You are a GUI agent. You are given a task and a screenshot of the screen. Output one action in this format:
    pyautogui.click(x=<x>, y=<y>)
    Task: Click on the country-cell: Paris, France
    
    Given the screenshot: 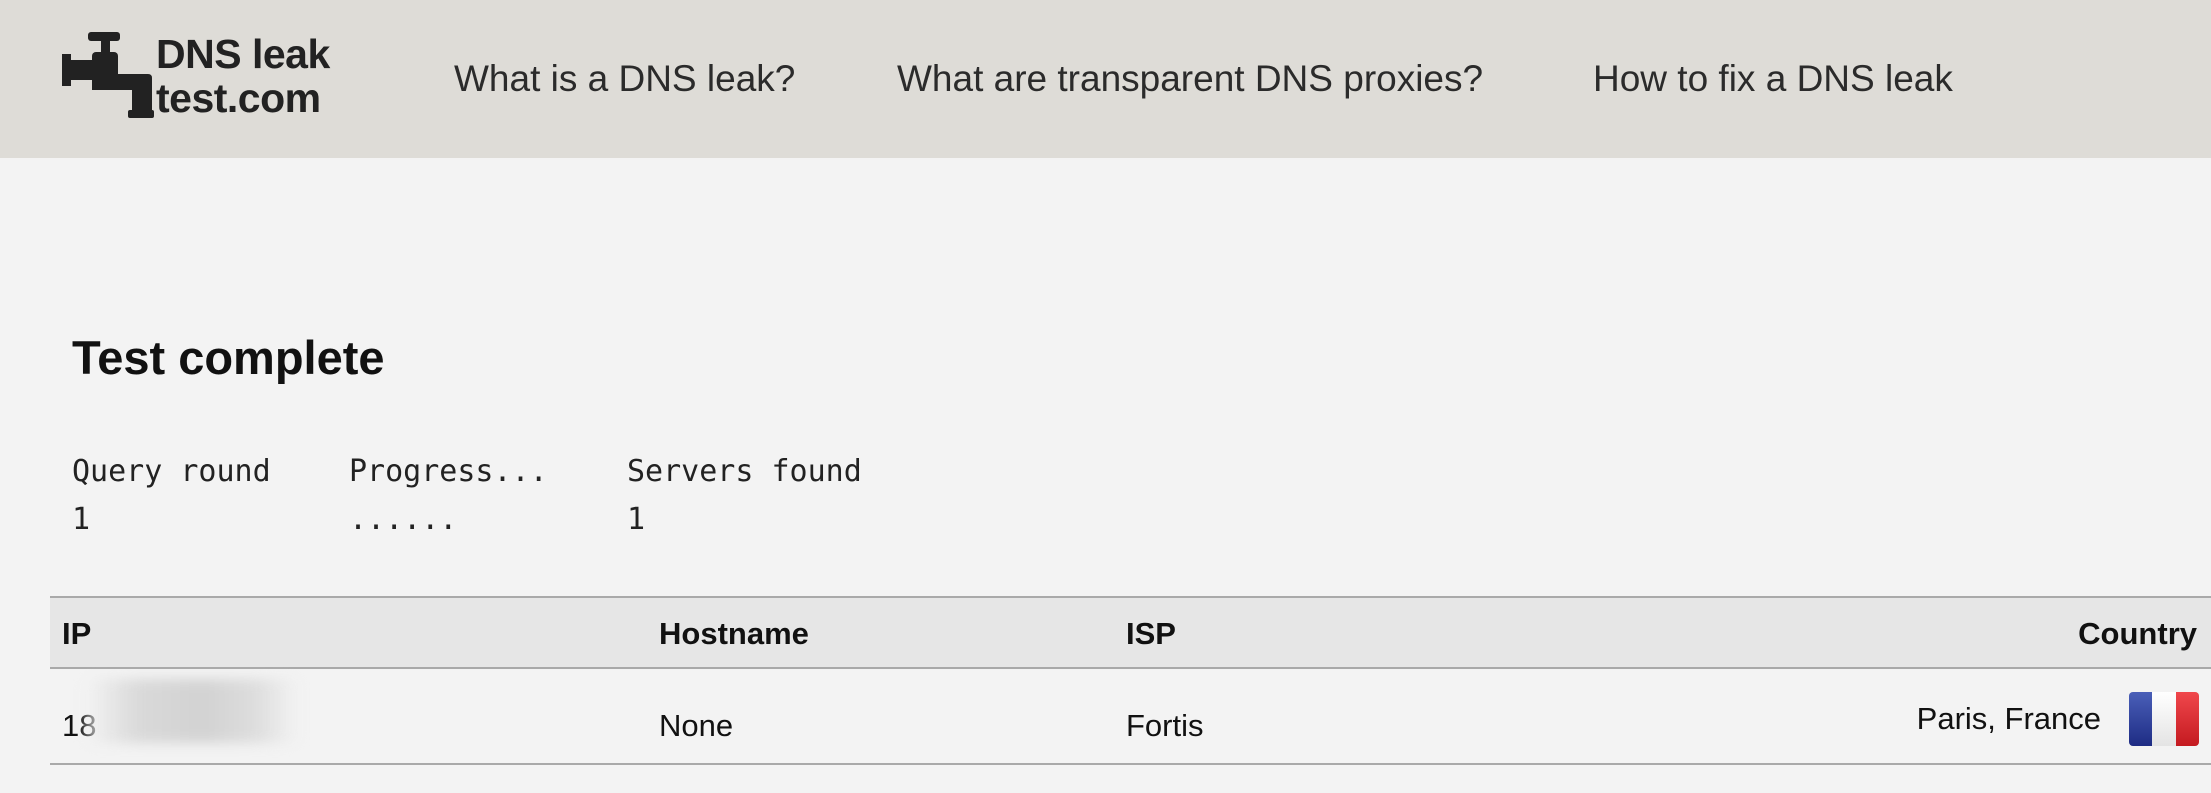 What is the action you would take?
    pyautogui.click(x=2058, y=719)
    